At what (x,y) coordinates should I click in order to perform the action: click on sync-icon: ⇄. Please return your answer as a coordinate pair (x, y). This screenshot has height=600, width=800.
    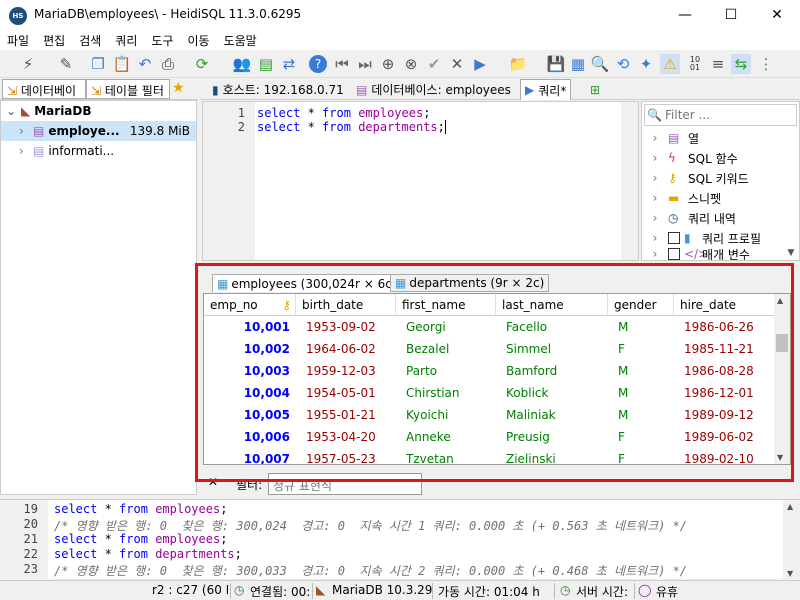
    Looking at the image, I should click on (289, 64).